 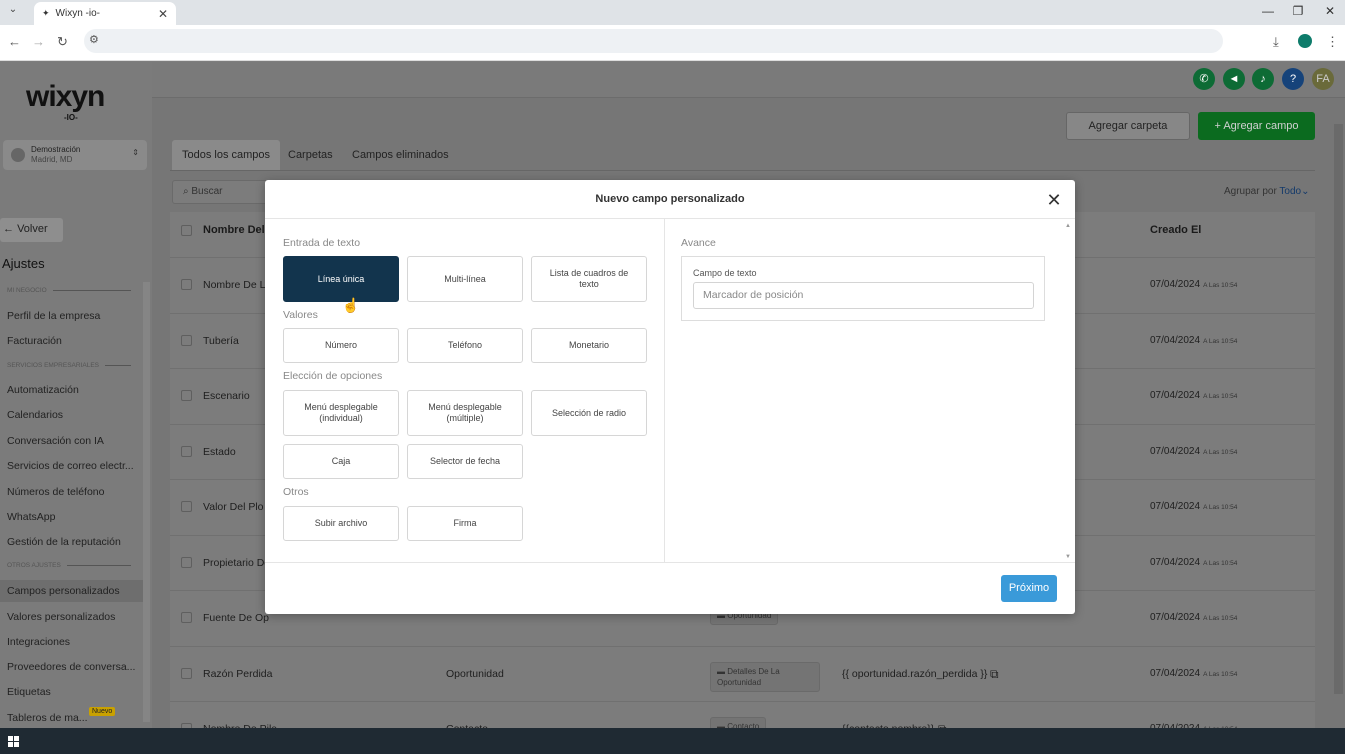 I want to click on section-label: OTROS AJUSTES, so click(x=69, y=565).